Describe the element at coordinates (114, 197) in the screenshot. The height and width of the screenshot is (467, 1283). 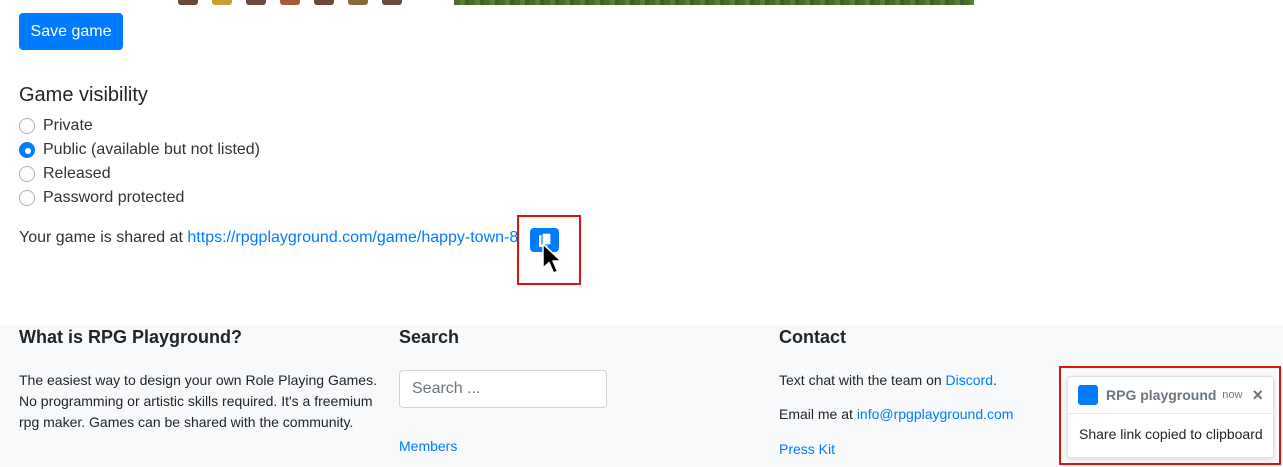
I see `radio-label: Password protected` at that location.